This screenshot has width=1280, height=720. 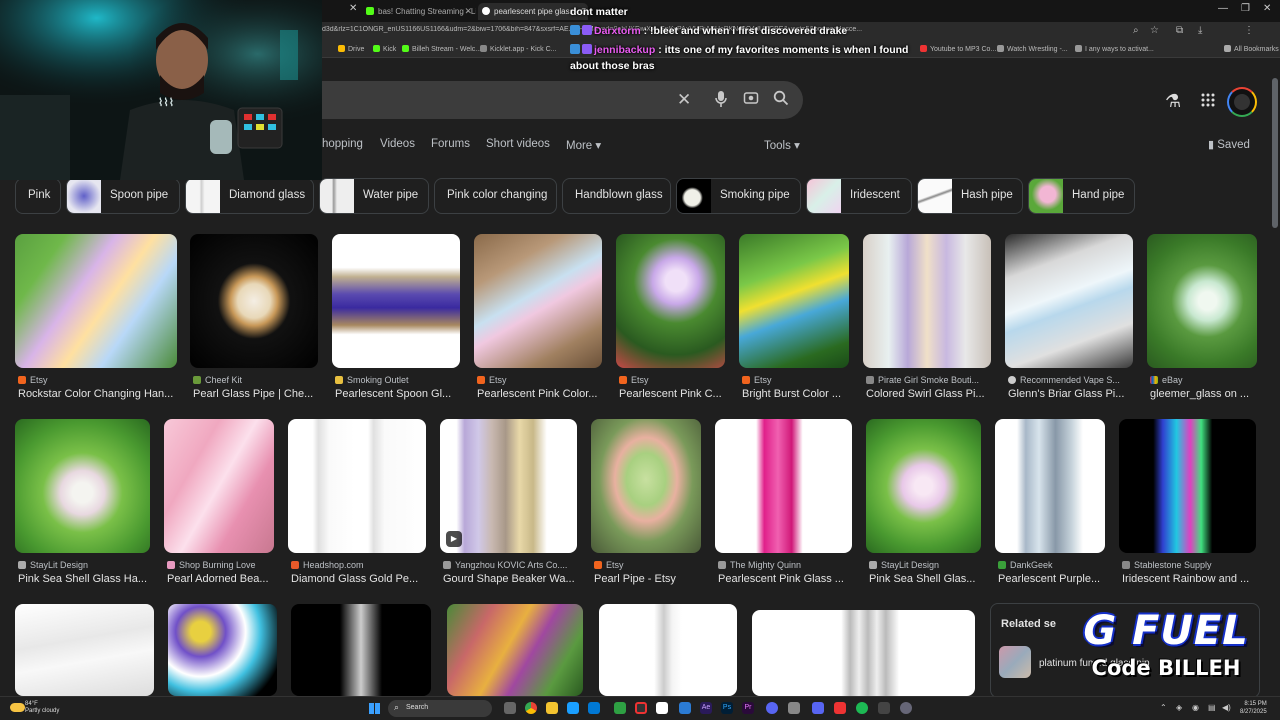 I want to click on chrome-icon, so click(x=531, y=708).